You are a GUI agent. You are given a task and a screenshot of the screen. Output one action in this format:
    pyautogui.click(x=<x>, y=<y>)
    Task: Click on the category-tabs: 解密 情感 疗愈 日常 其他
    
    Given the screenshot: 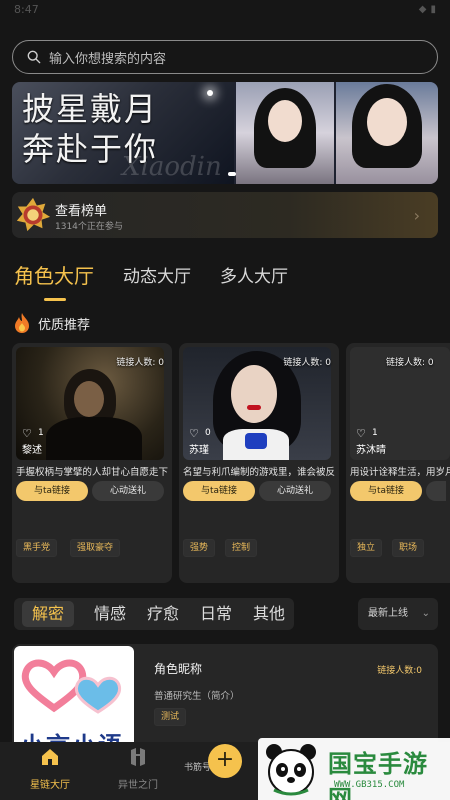 What is the action you would take?
    pyautogui.click(x=154, y=614)
    